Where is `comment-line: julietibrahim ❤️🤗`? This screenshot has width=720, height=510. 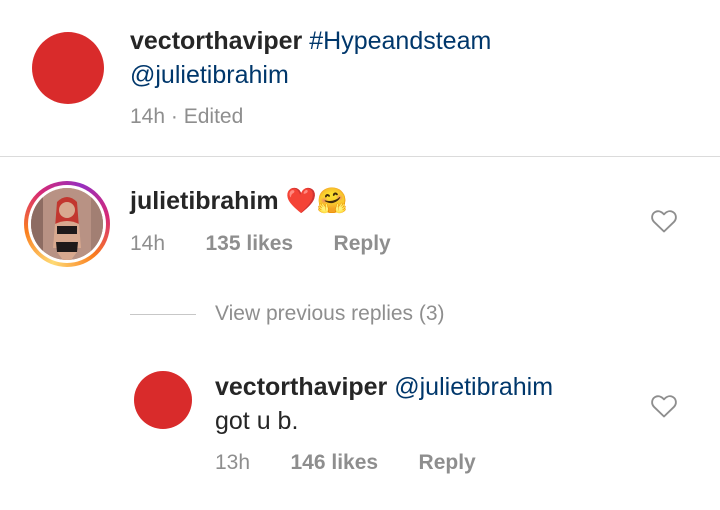 comment-line: julietibrahim ❤️🤗 is located at coordinates (239, 201).